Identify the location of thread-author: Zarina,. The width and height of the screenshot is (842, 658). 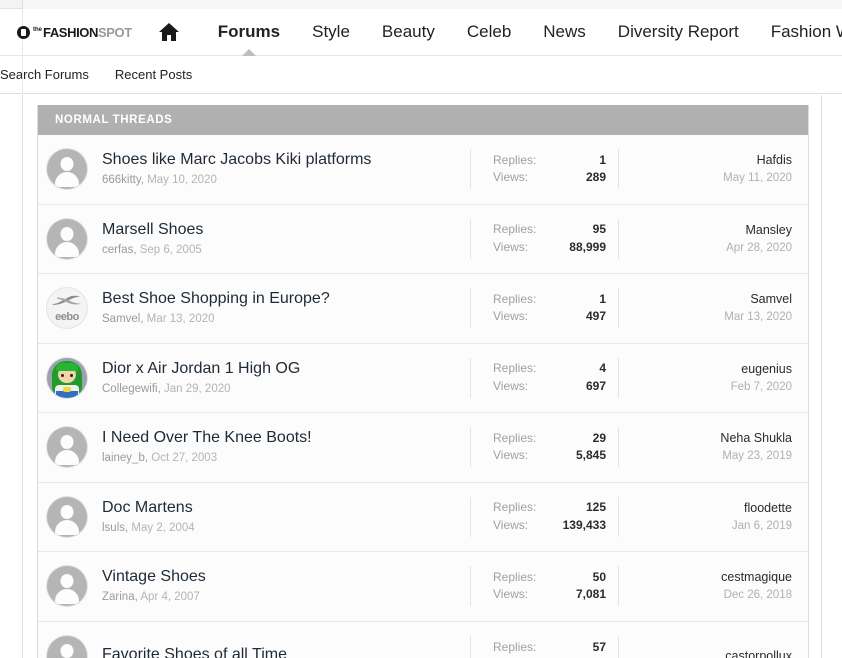
(120, 597).